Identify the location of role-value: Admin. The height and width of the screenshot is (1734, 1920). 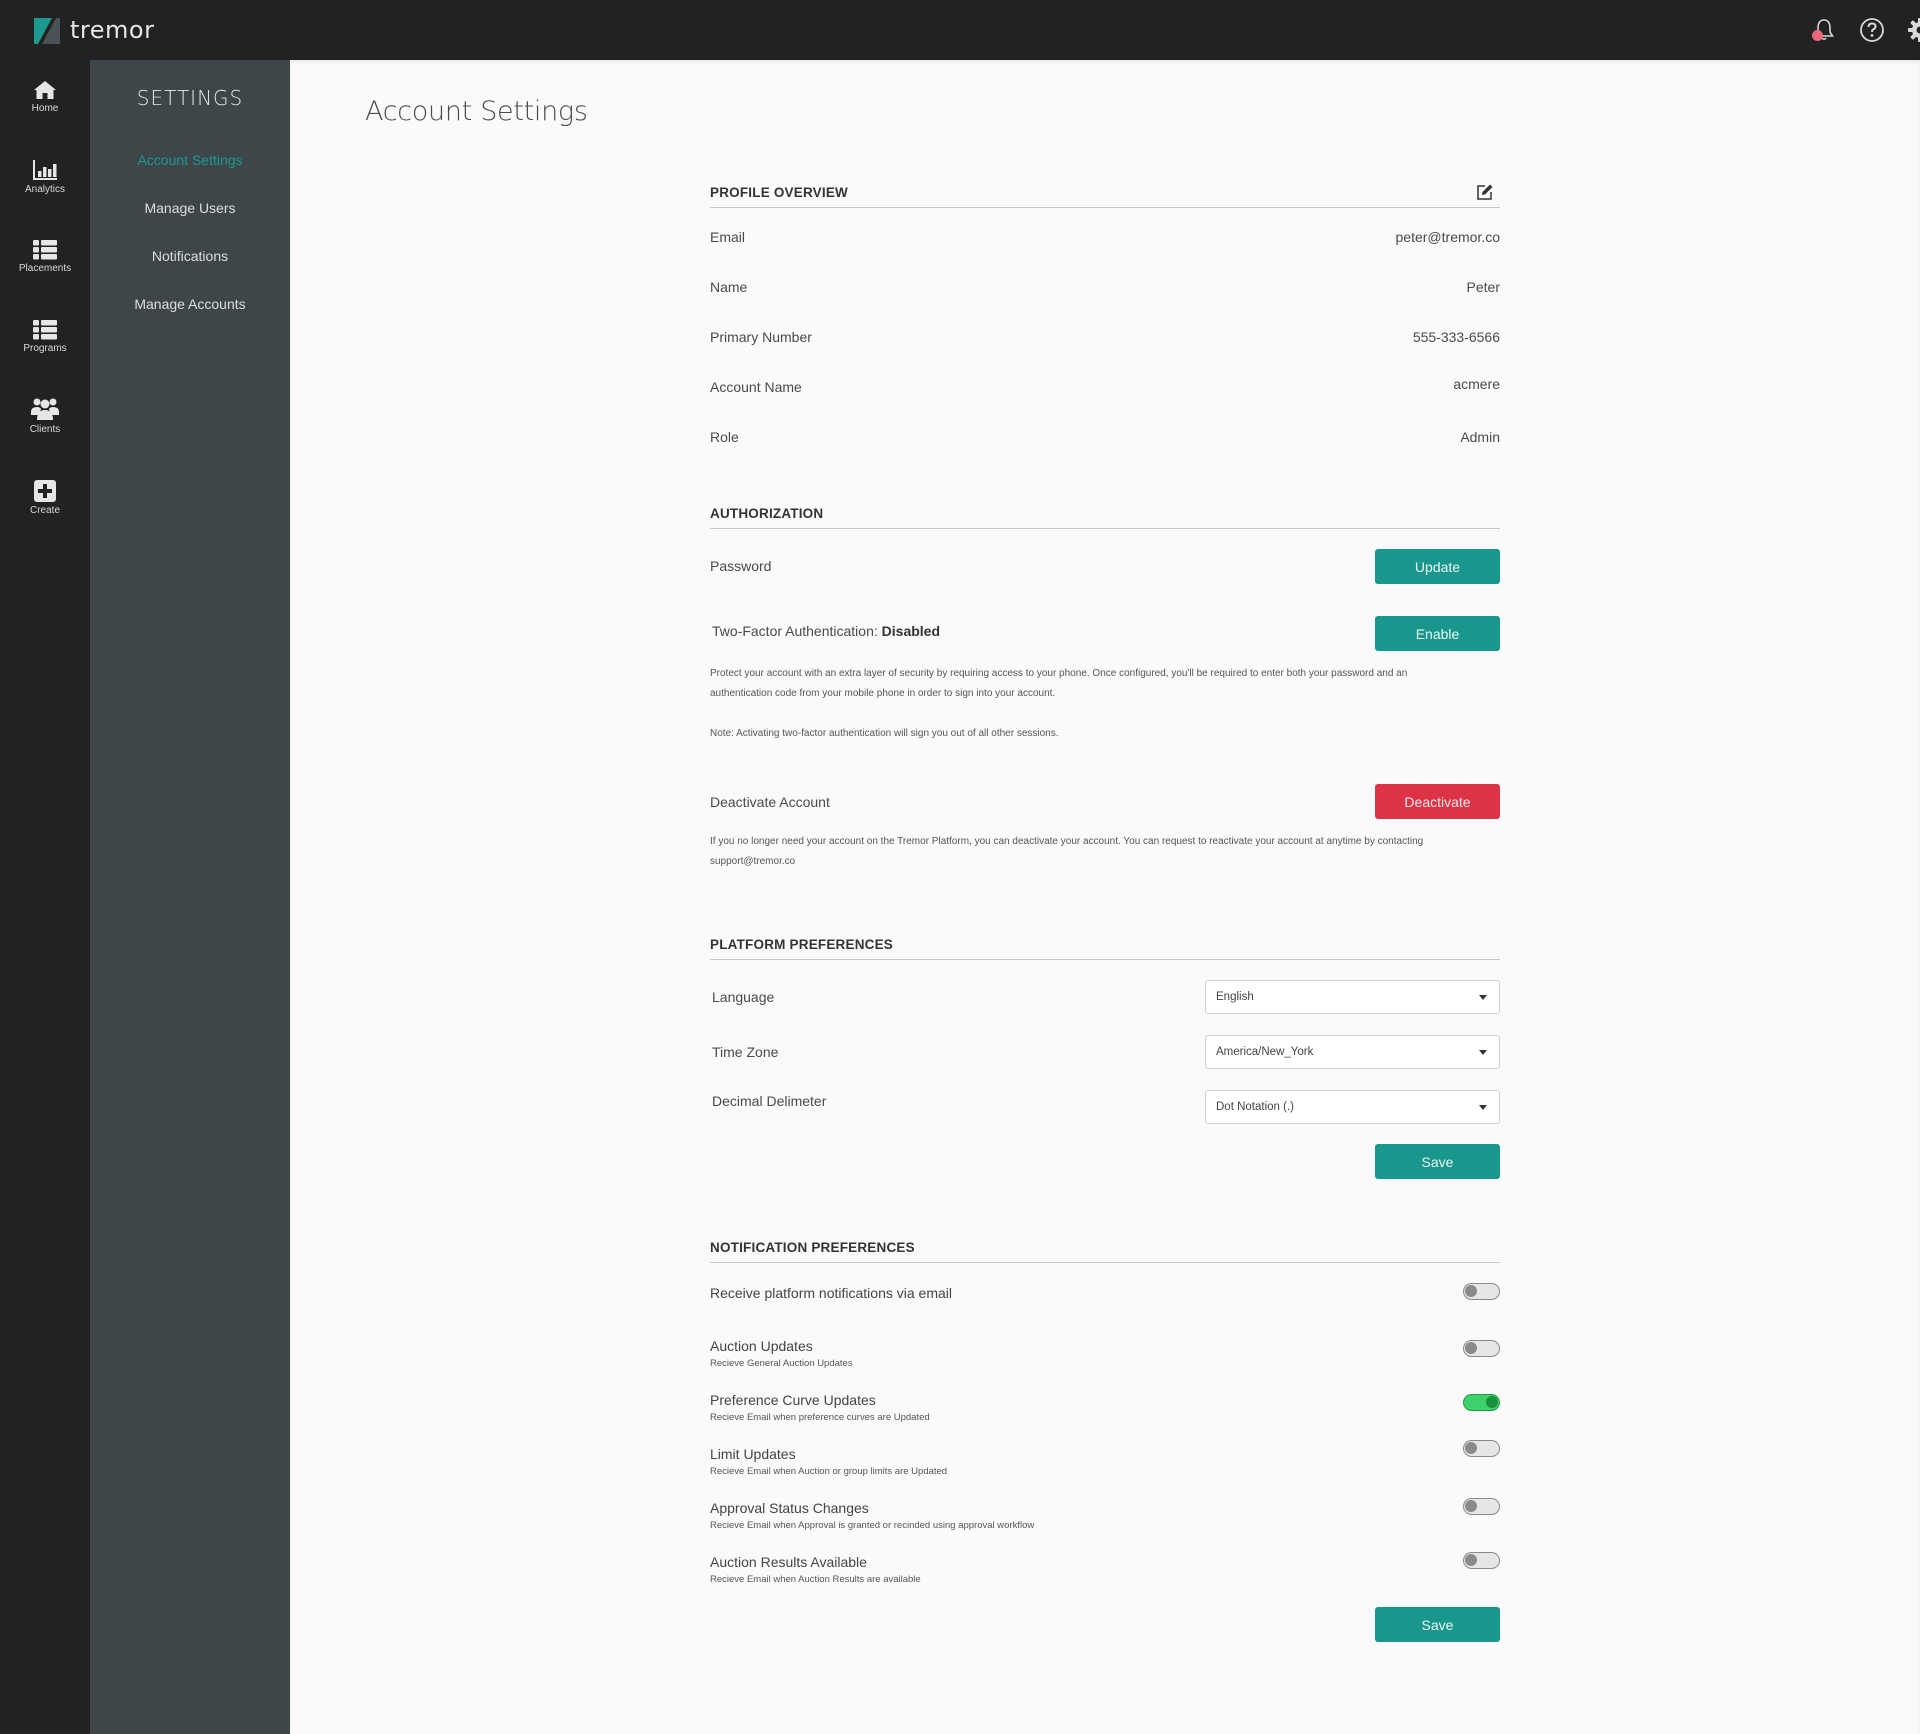
(1480, 437).